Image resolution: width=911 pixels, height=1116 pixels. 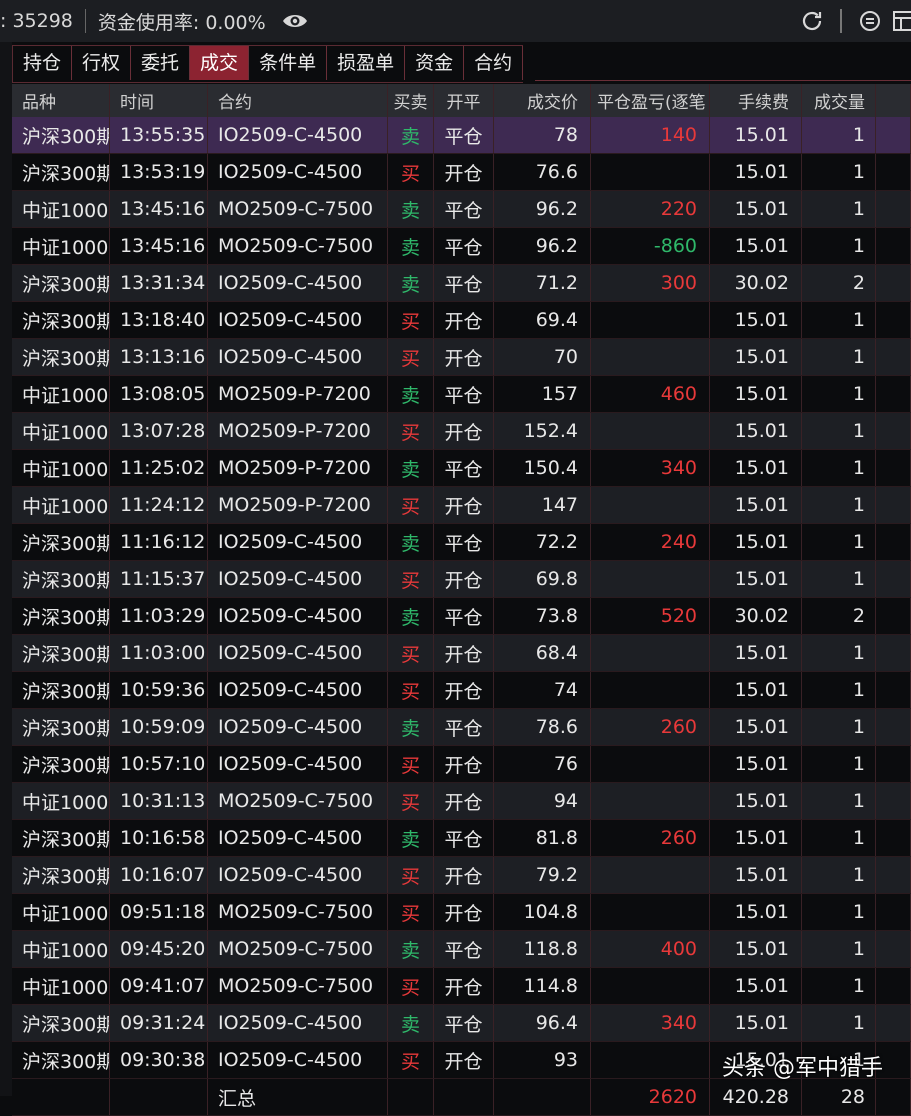 What do you see at coordinates (542, 838) in the screenshot?
I see `cell-price: 81.8` at bounding box center [542, 838].